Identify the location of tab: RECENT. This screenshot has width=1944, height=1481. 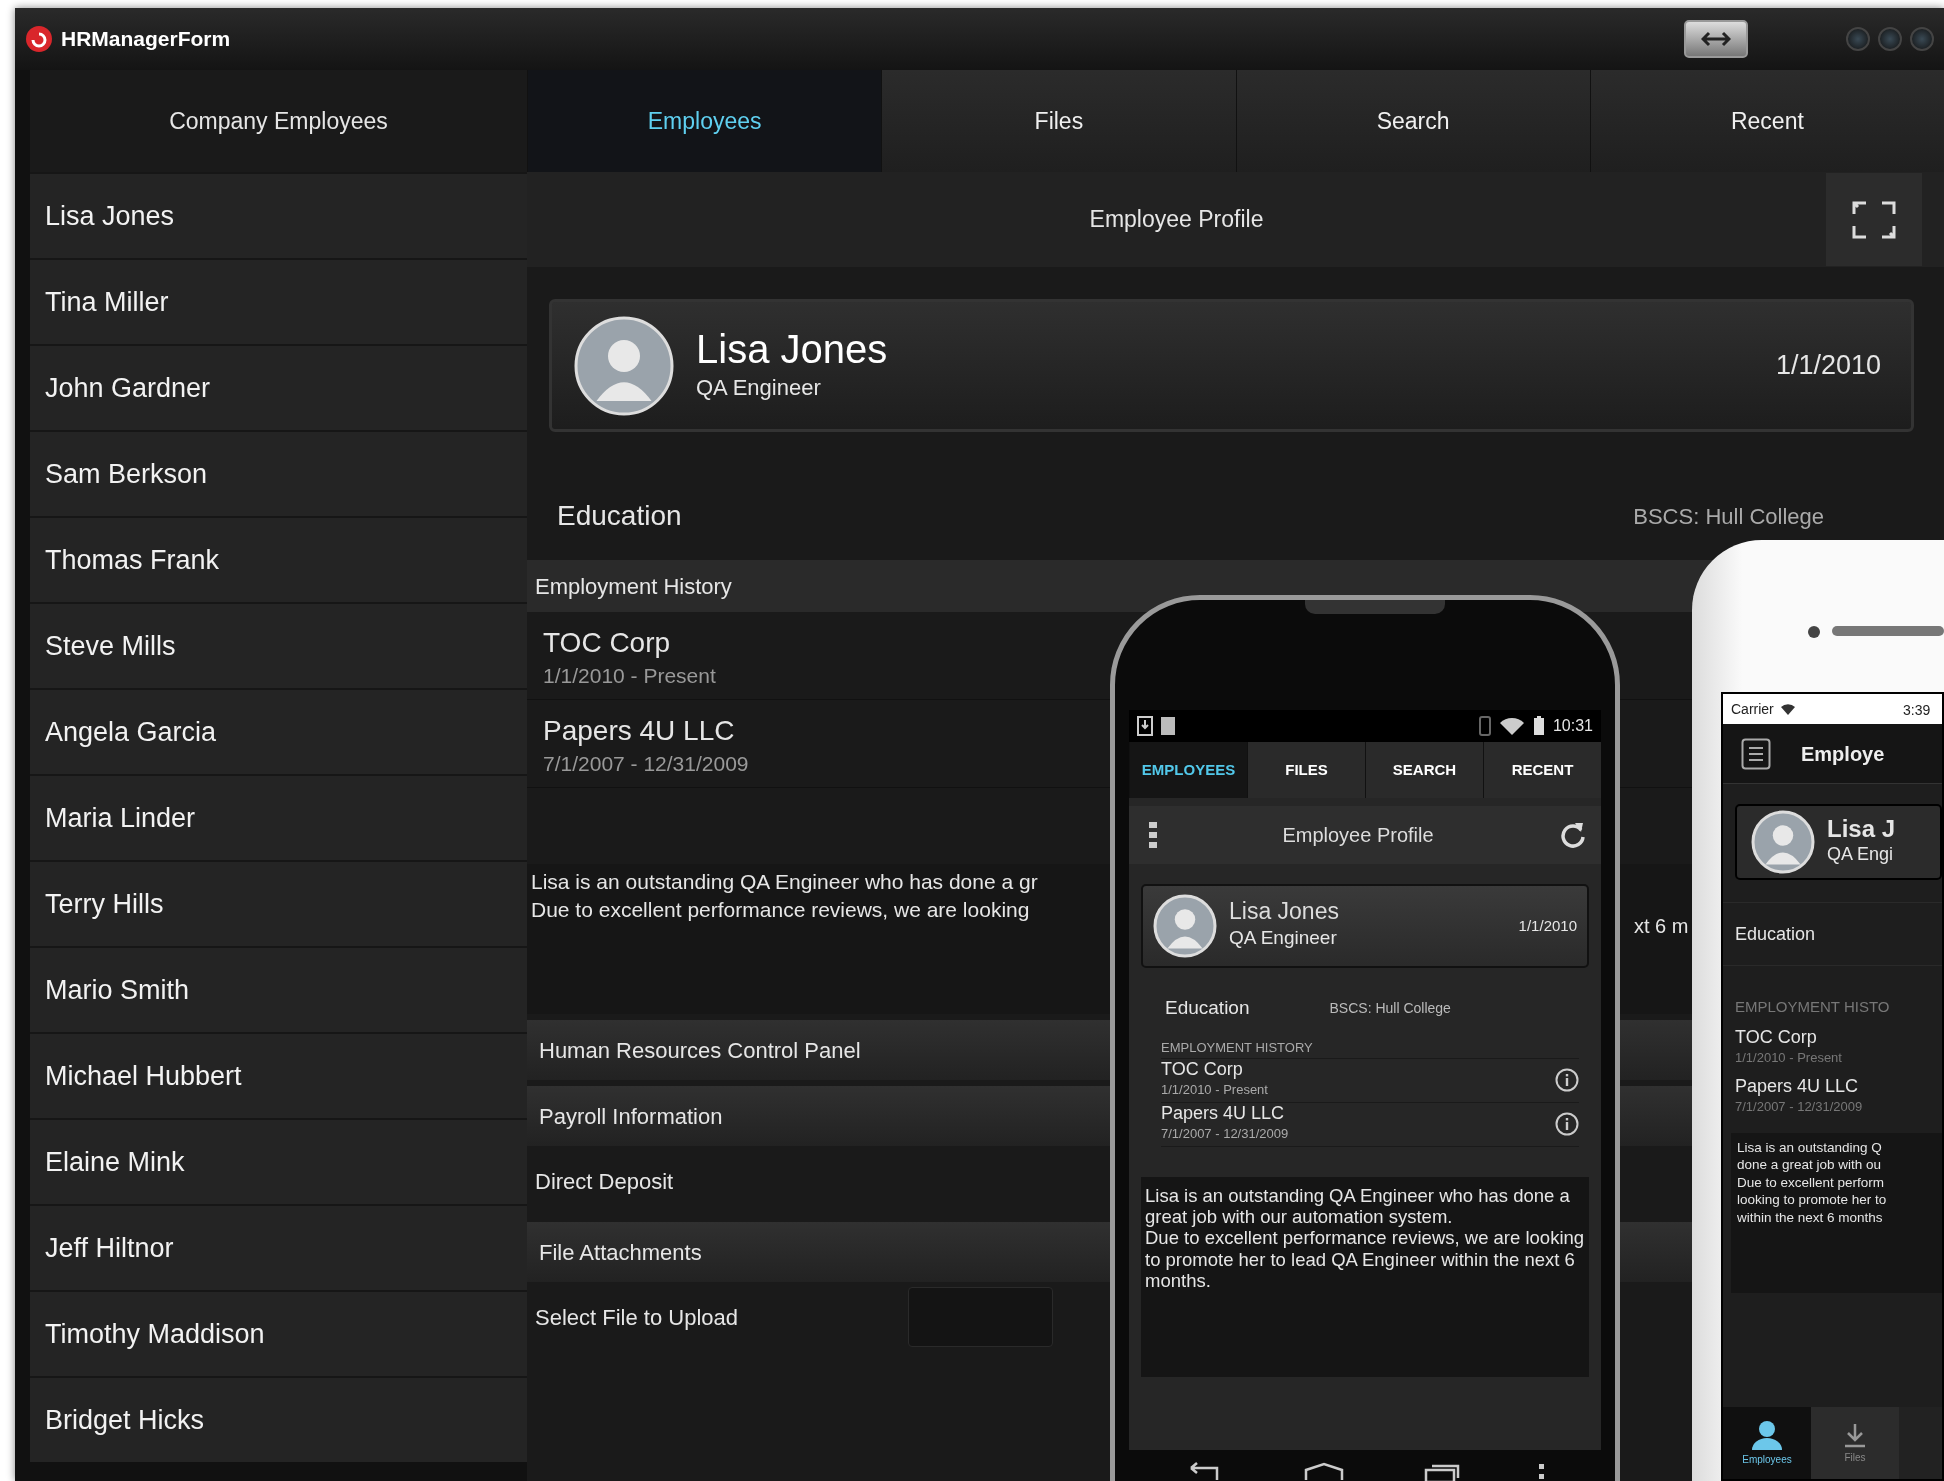
(1542, 770).